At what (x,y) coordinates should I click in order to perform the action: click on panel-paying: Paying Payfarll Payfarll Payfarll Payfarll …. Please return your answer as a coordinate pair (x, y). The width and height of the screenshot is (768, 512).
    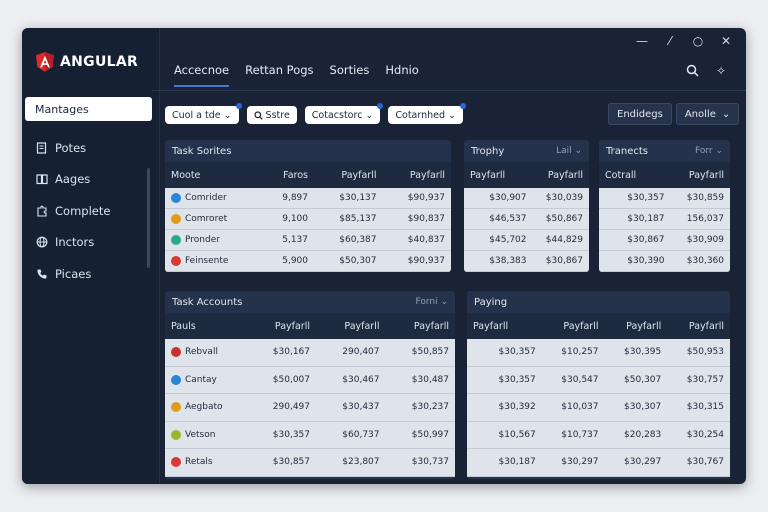
    Looking at the image, I should click on (598, 385).